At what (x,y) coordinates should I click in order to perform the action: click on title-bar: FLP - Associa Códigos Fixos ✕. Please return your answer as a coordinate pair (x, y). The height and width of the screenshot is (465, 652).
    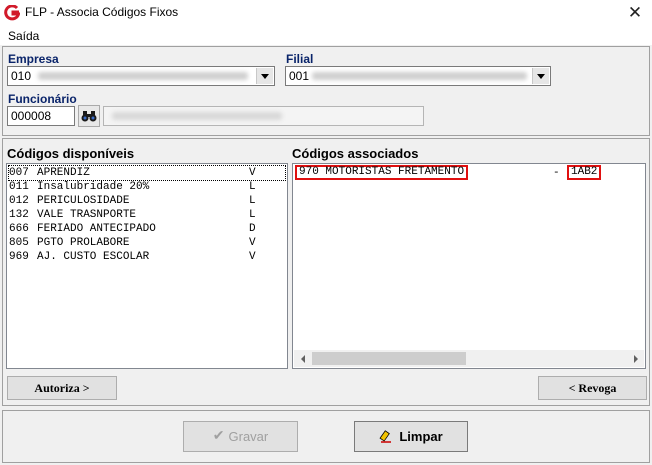
    Looking at the image, I should click on (326, 13).